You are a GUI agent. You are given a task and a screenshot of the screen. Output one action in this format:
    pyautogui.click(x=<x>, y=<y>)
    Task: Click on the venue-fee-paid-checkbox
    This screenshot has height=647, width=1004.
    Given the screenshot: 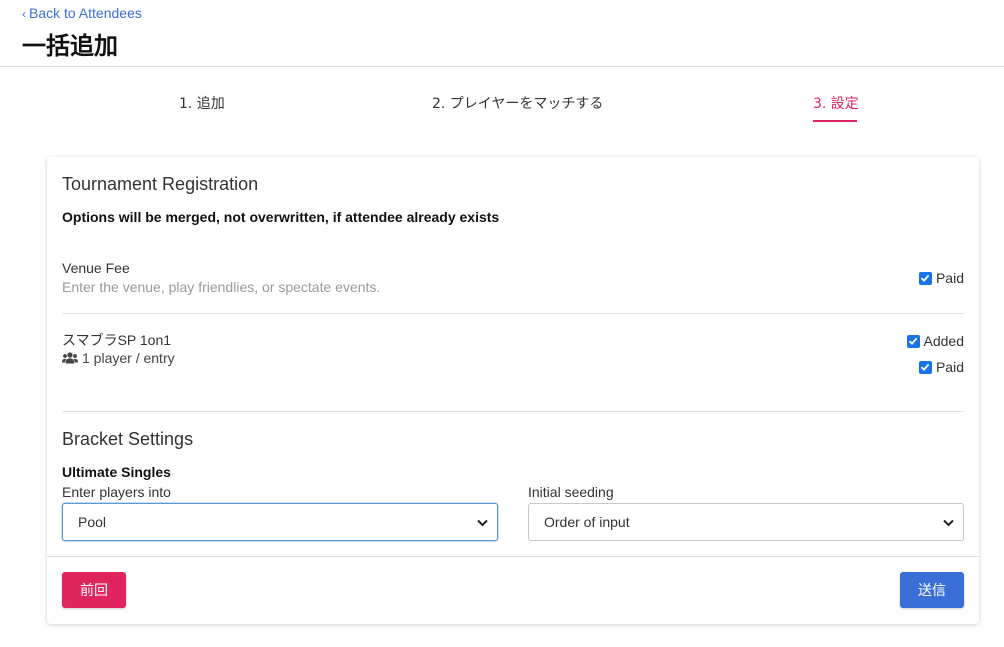 What is the action you would take?
    pyautogui.click(x=925, y=278)
    